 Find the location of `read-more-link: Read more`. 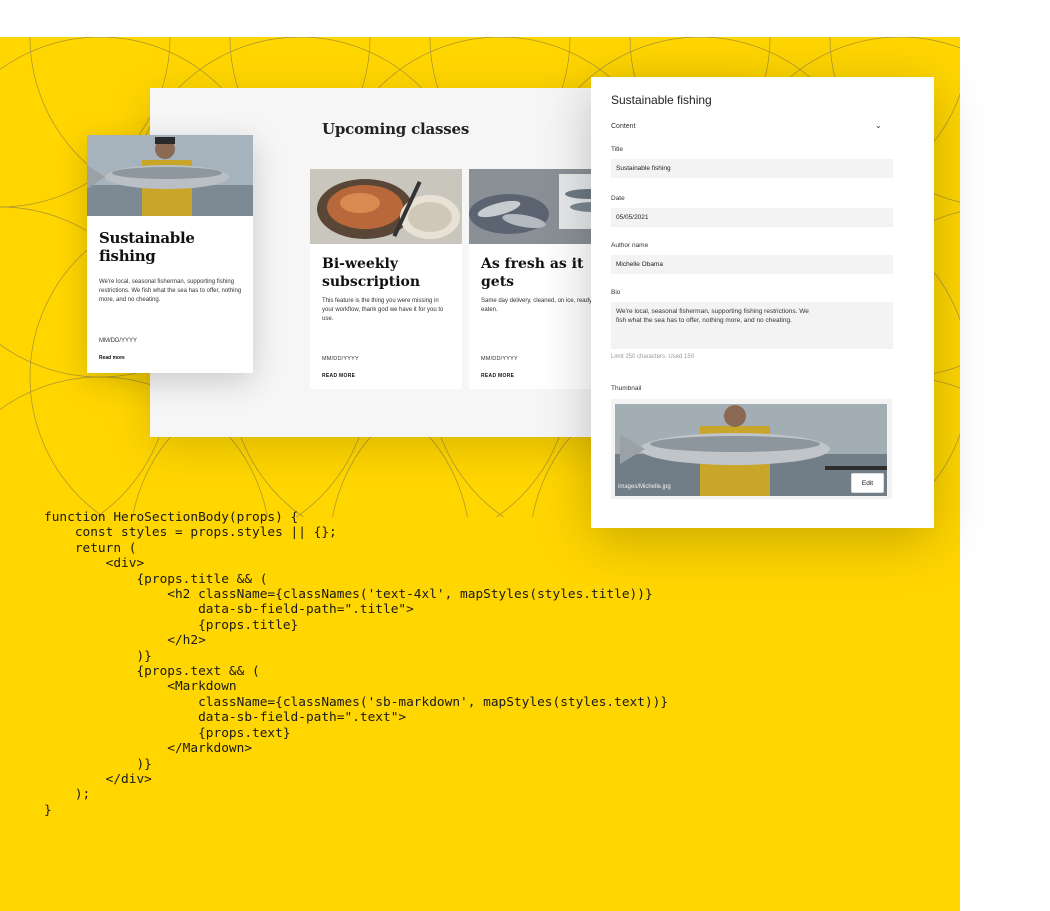

read-more-link: Read more is located at coordinates (112, 358).